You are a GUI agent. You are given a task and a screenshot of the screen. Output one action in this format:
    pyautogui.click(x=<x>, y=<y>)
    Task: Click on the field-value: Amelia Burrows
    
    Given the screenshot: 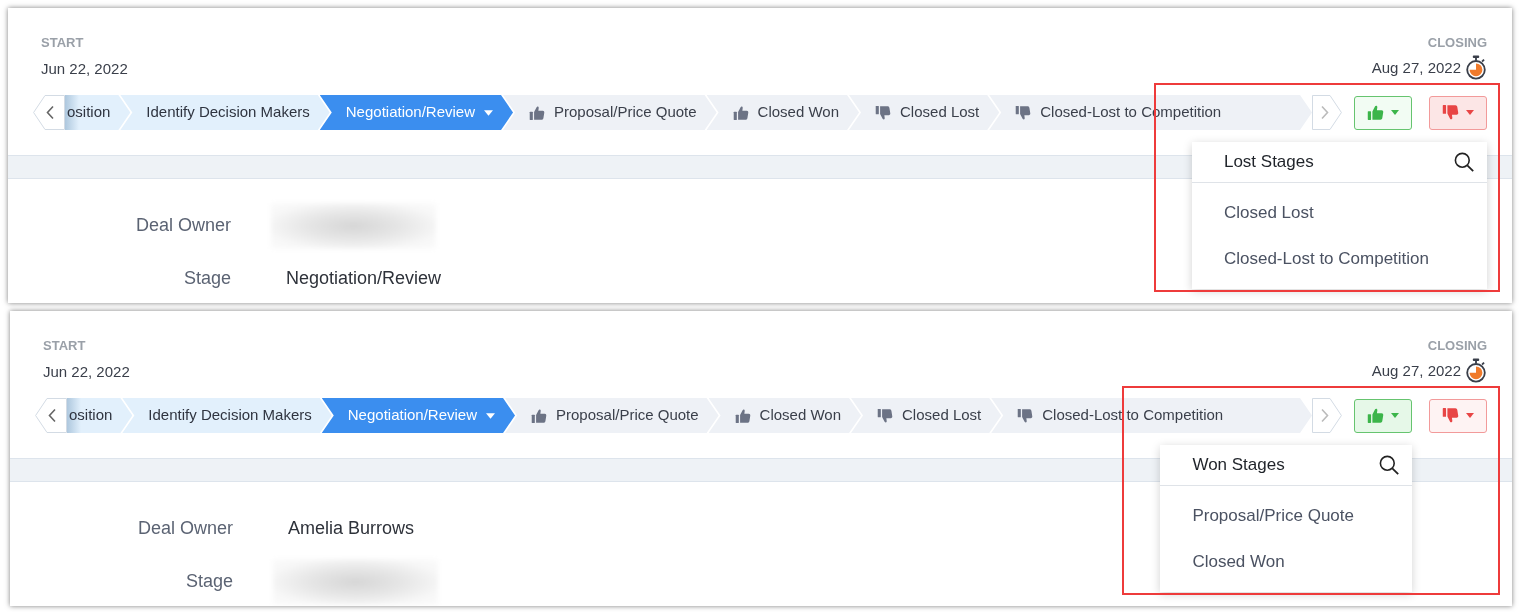 What is the action you would take?
    pyautogui.click(x=351, y=528)
    